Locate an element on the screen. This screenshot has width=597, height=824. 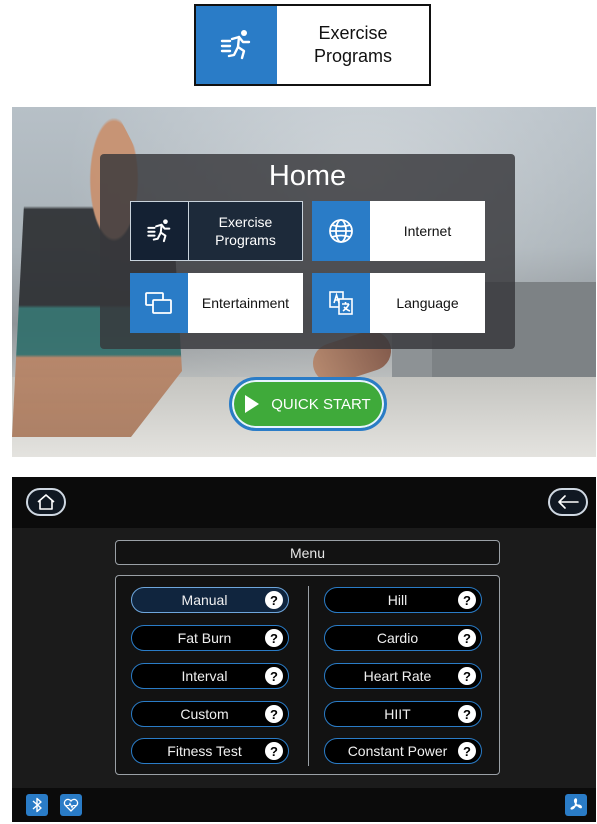
menu-title: Menu is located at coordinates (307, 552).